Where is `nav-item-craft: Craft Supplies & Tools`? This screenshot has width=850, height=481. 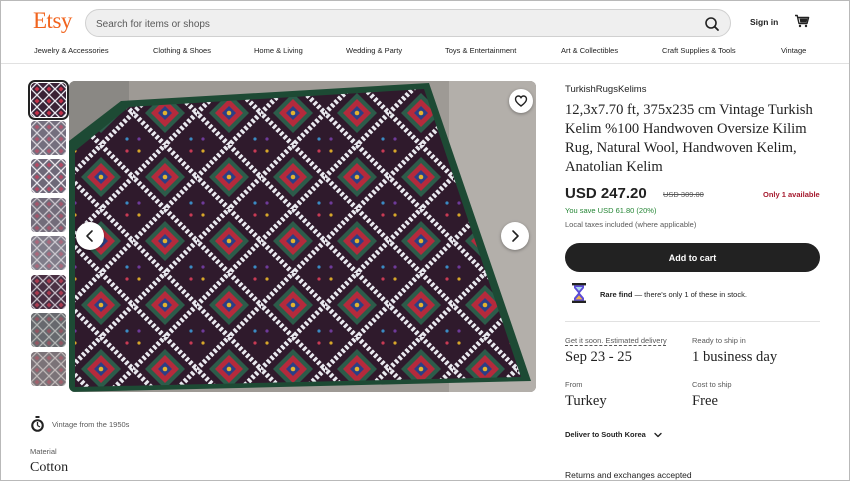
nav-item-craft: Craft Supplies & Tools is located at coordinates (699, 50).